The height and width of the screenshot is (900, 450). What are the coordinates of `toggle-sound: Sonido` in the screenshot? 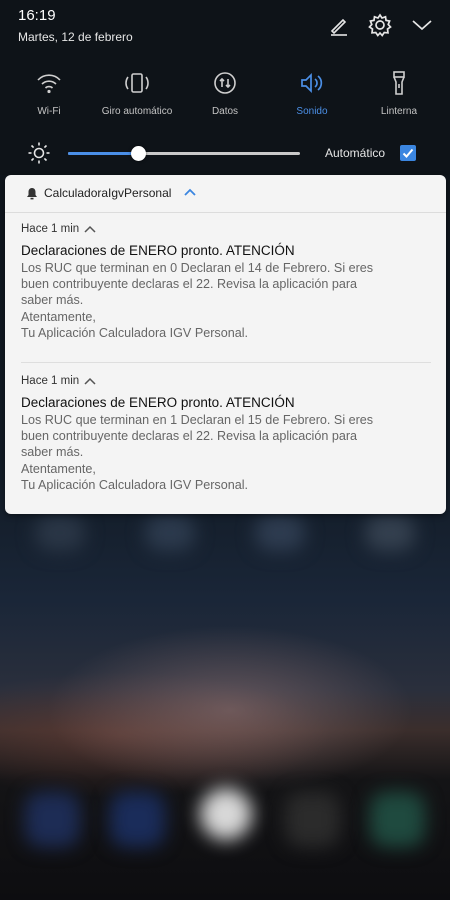 It's located at (312, 92).